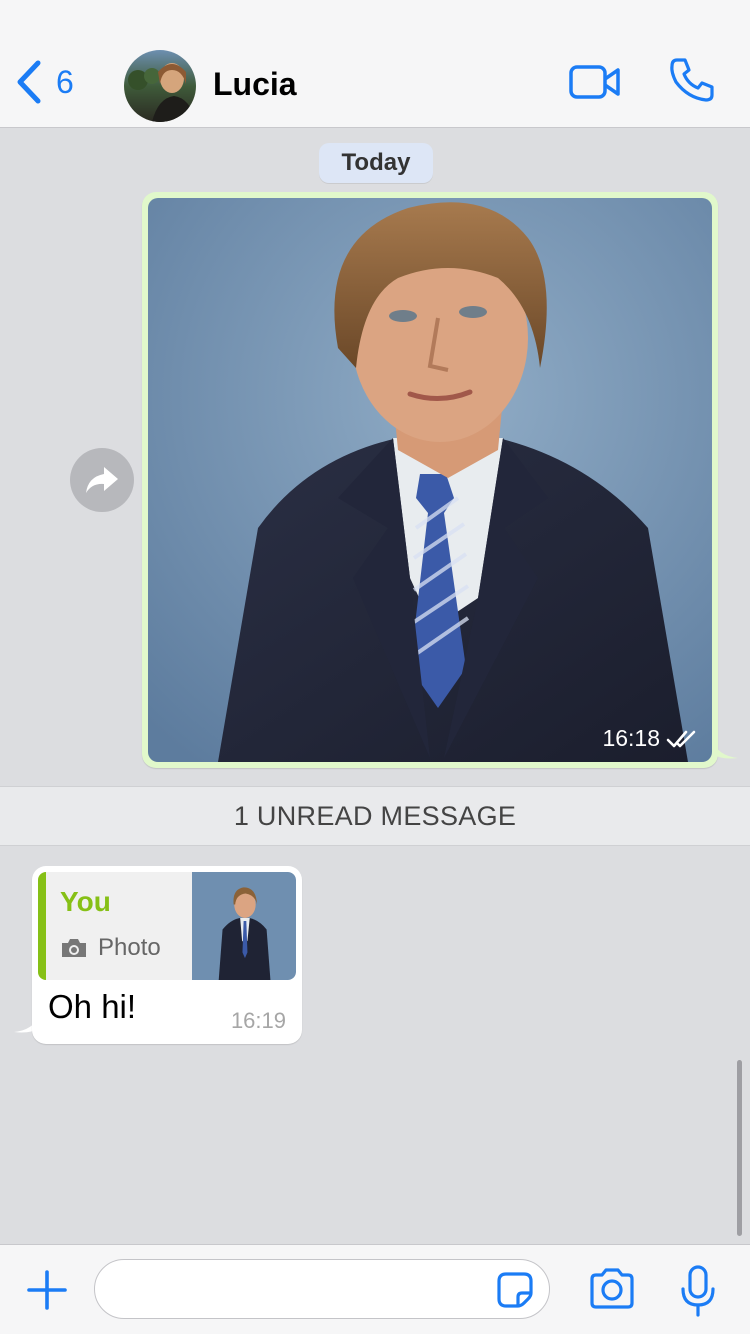 The height and width of the screenshot is (1334, 750). I want to click on forward-button, so click(102, 480).